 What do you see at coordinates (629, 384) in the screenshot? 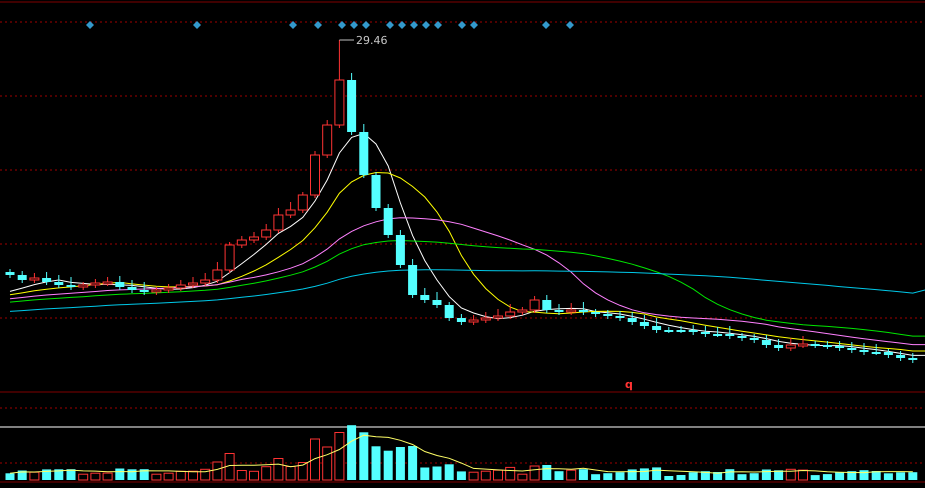
I see `marker-label: q` at bounding box center [629, 384].